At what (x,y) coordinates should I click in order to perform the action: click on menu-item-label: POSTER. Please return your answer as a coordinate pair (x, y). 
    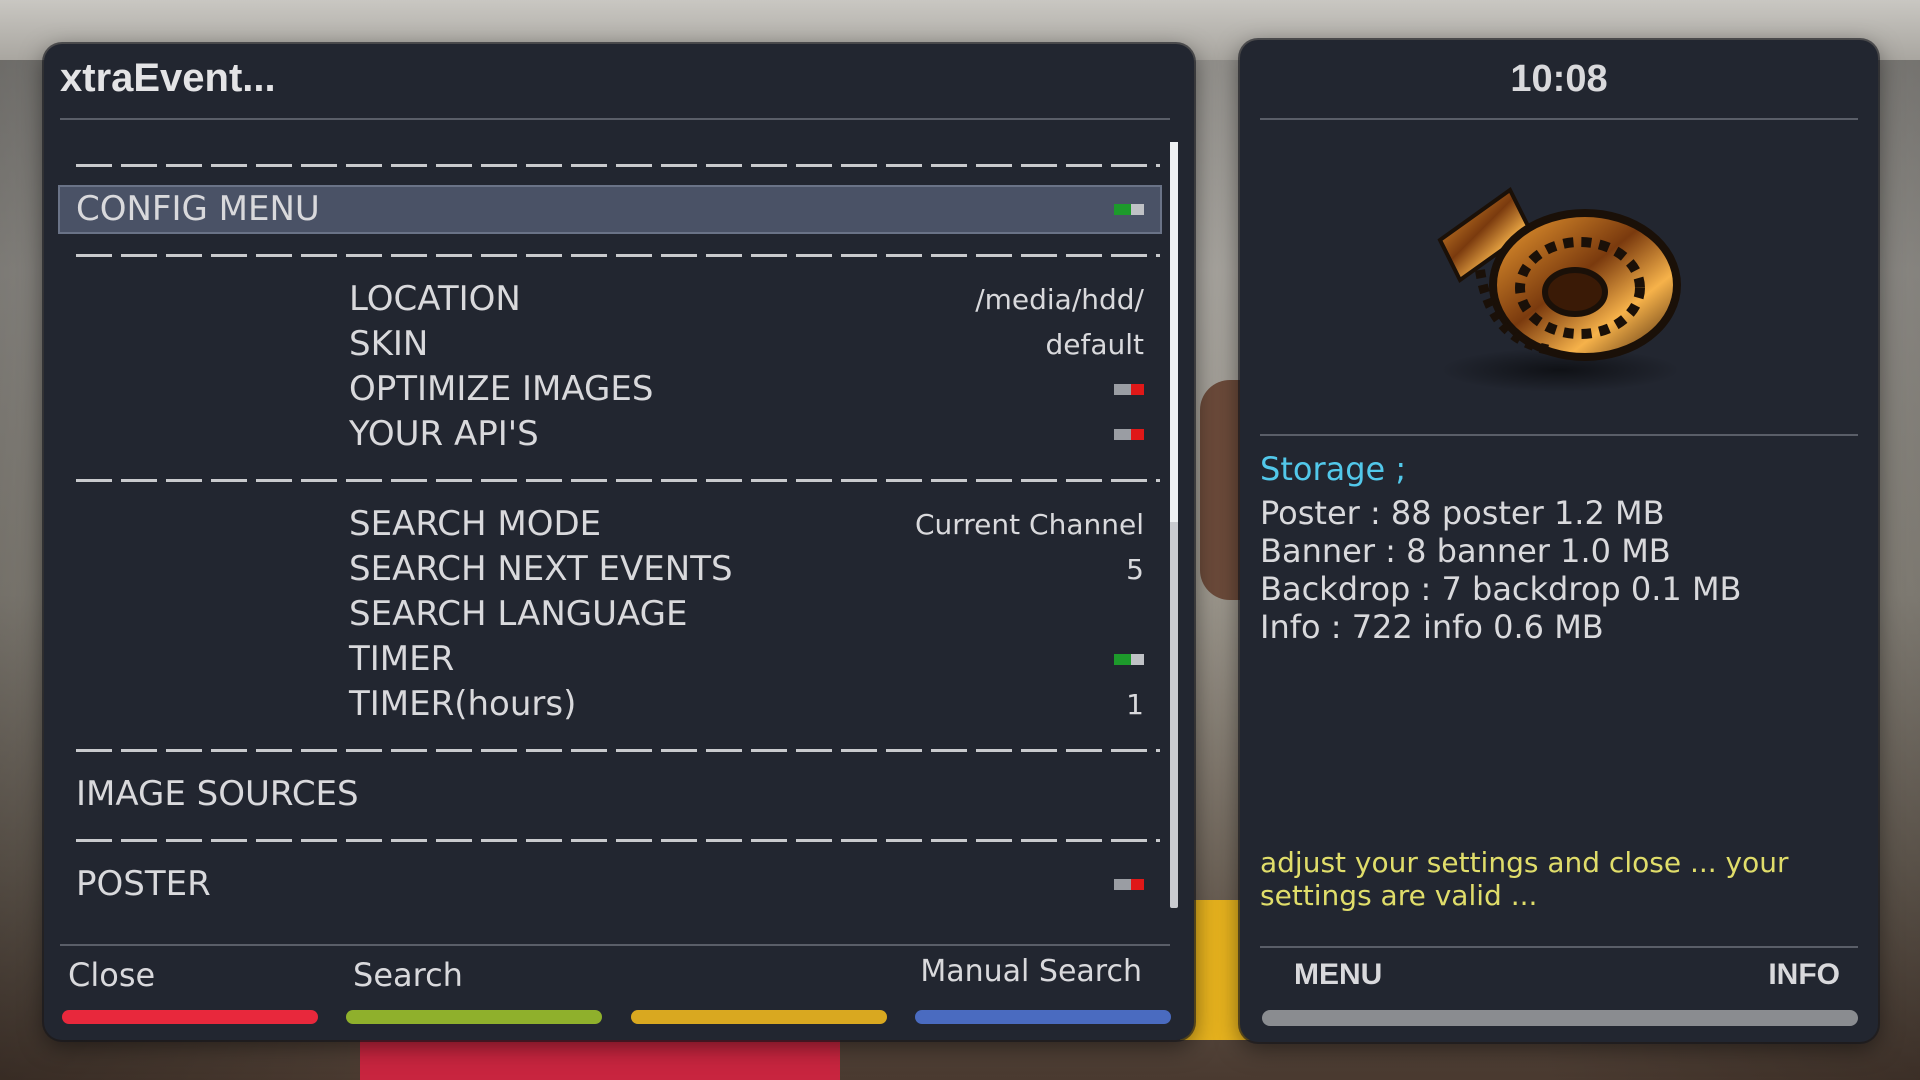
    Looking at the image, I should click on (143, 884).